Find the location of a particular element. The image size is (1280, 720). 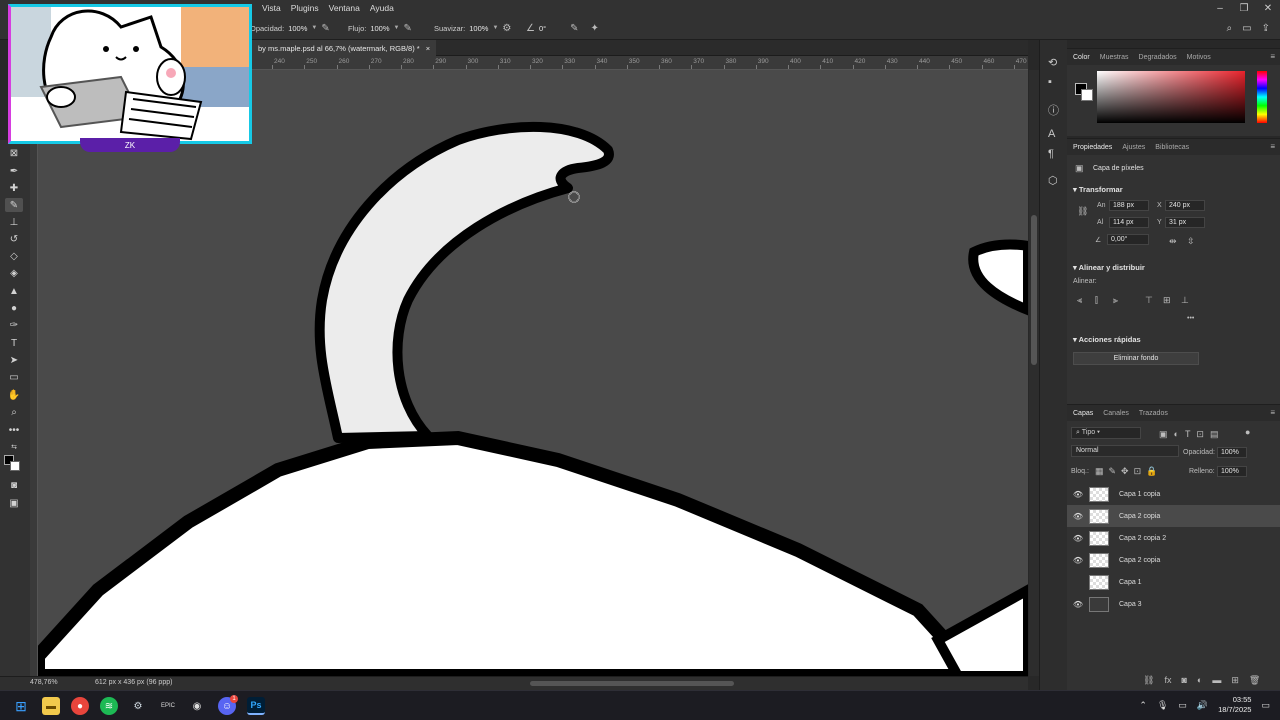

color-field is located at coordinates (1171, 97).